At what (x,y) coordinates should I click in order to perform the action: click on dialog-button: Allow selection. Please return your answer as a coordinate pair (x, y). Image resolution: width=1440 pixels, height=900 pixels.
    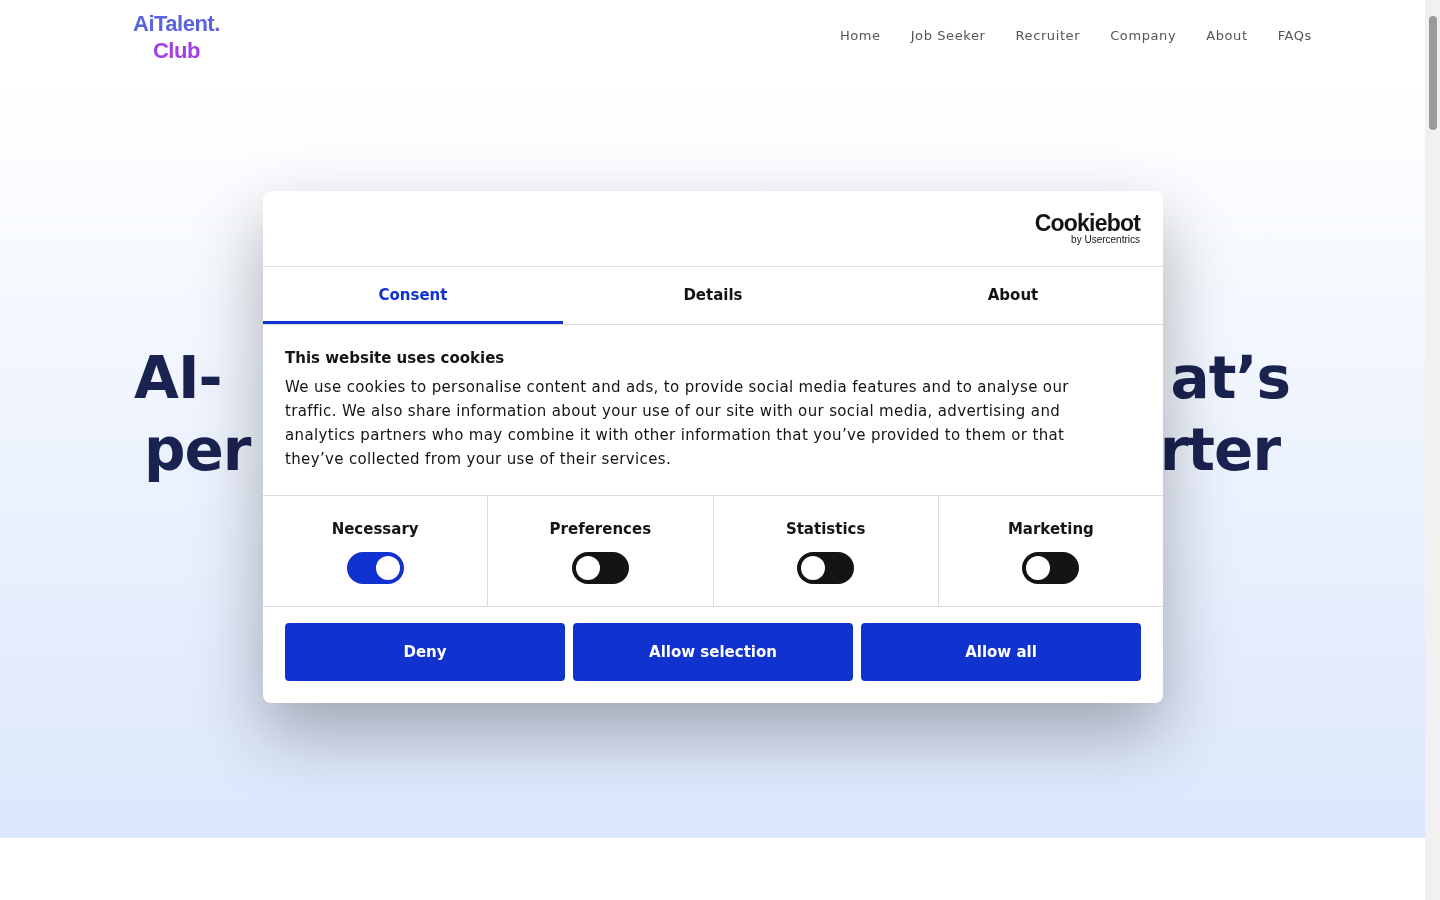
    Looking at the image, I should click on (713, 652).